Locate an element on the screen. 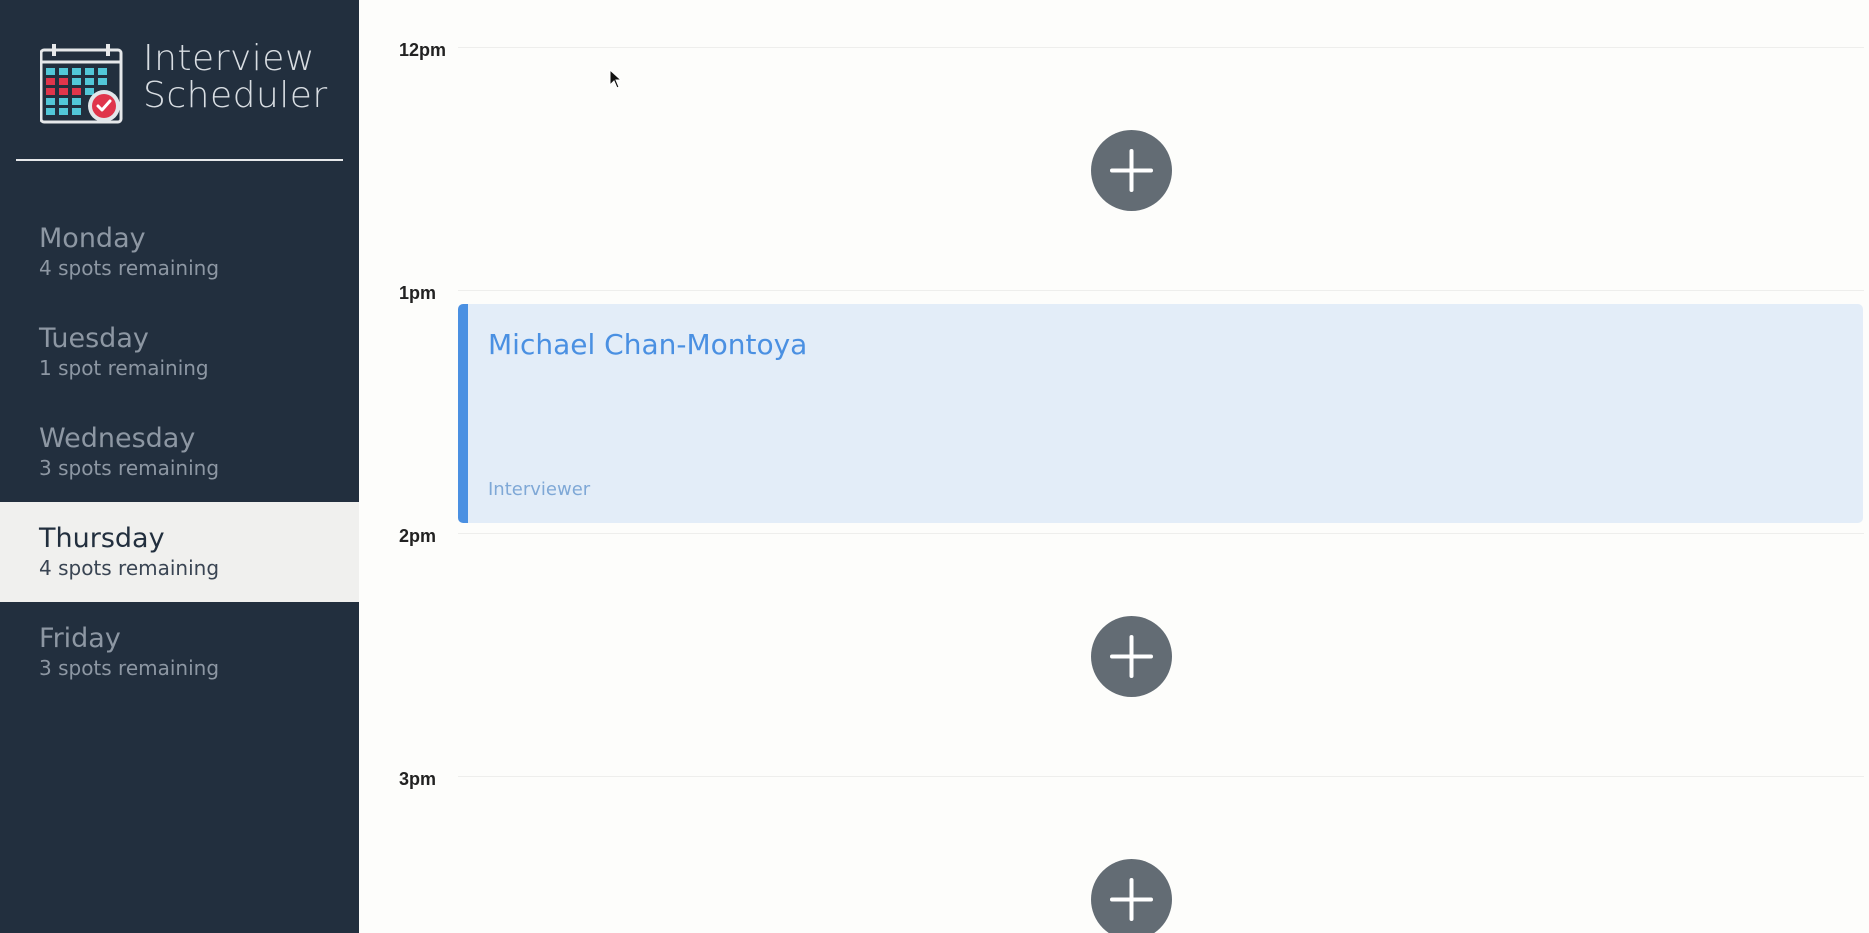 This screenshot has width=1869, height=933. day-item-tuesday: Tuesday 1 spot remaining is located at coordinates (179, 352).